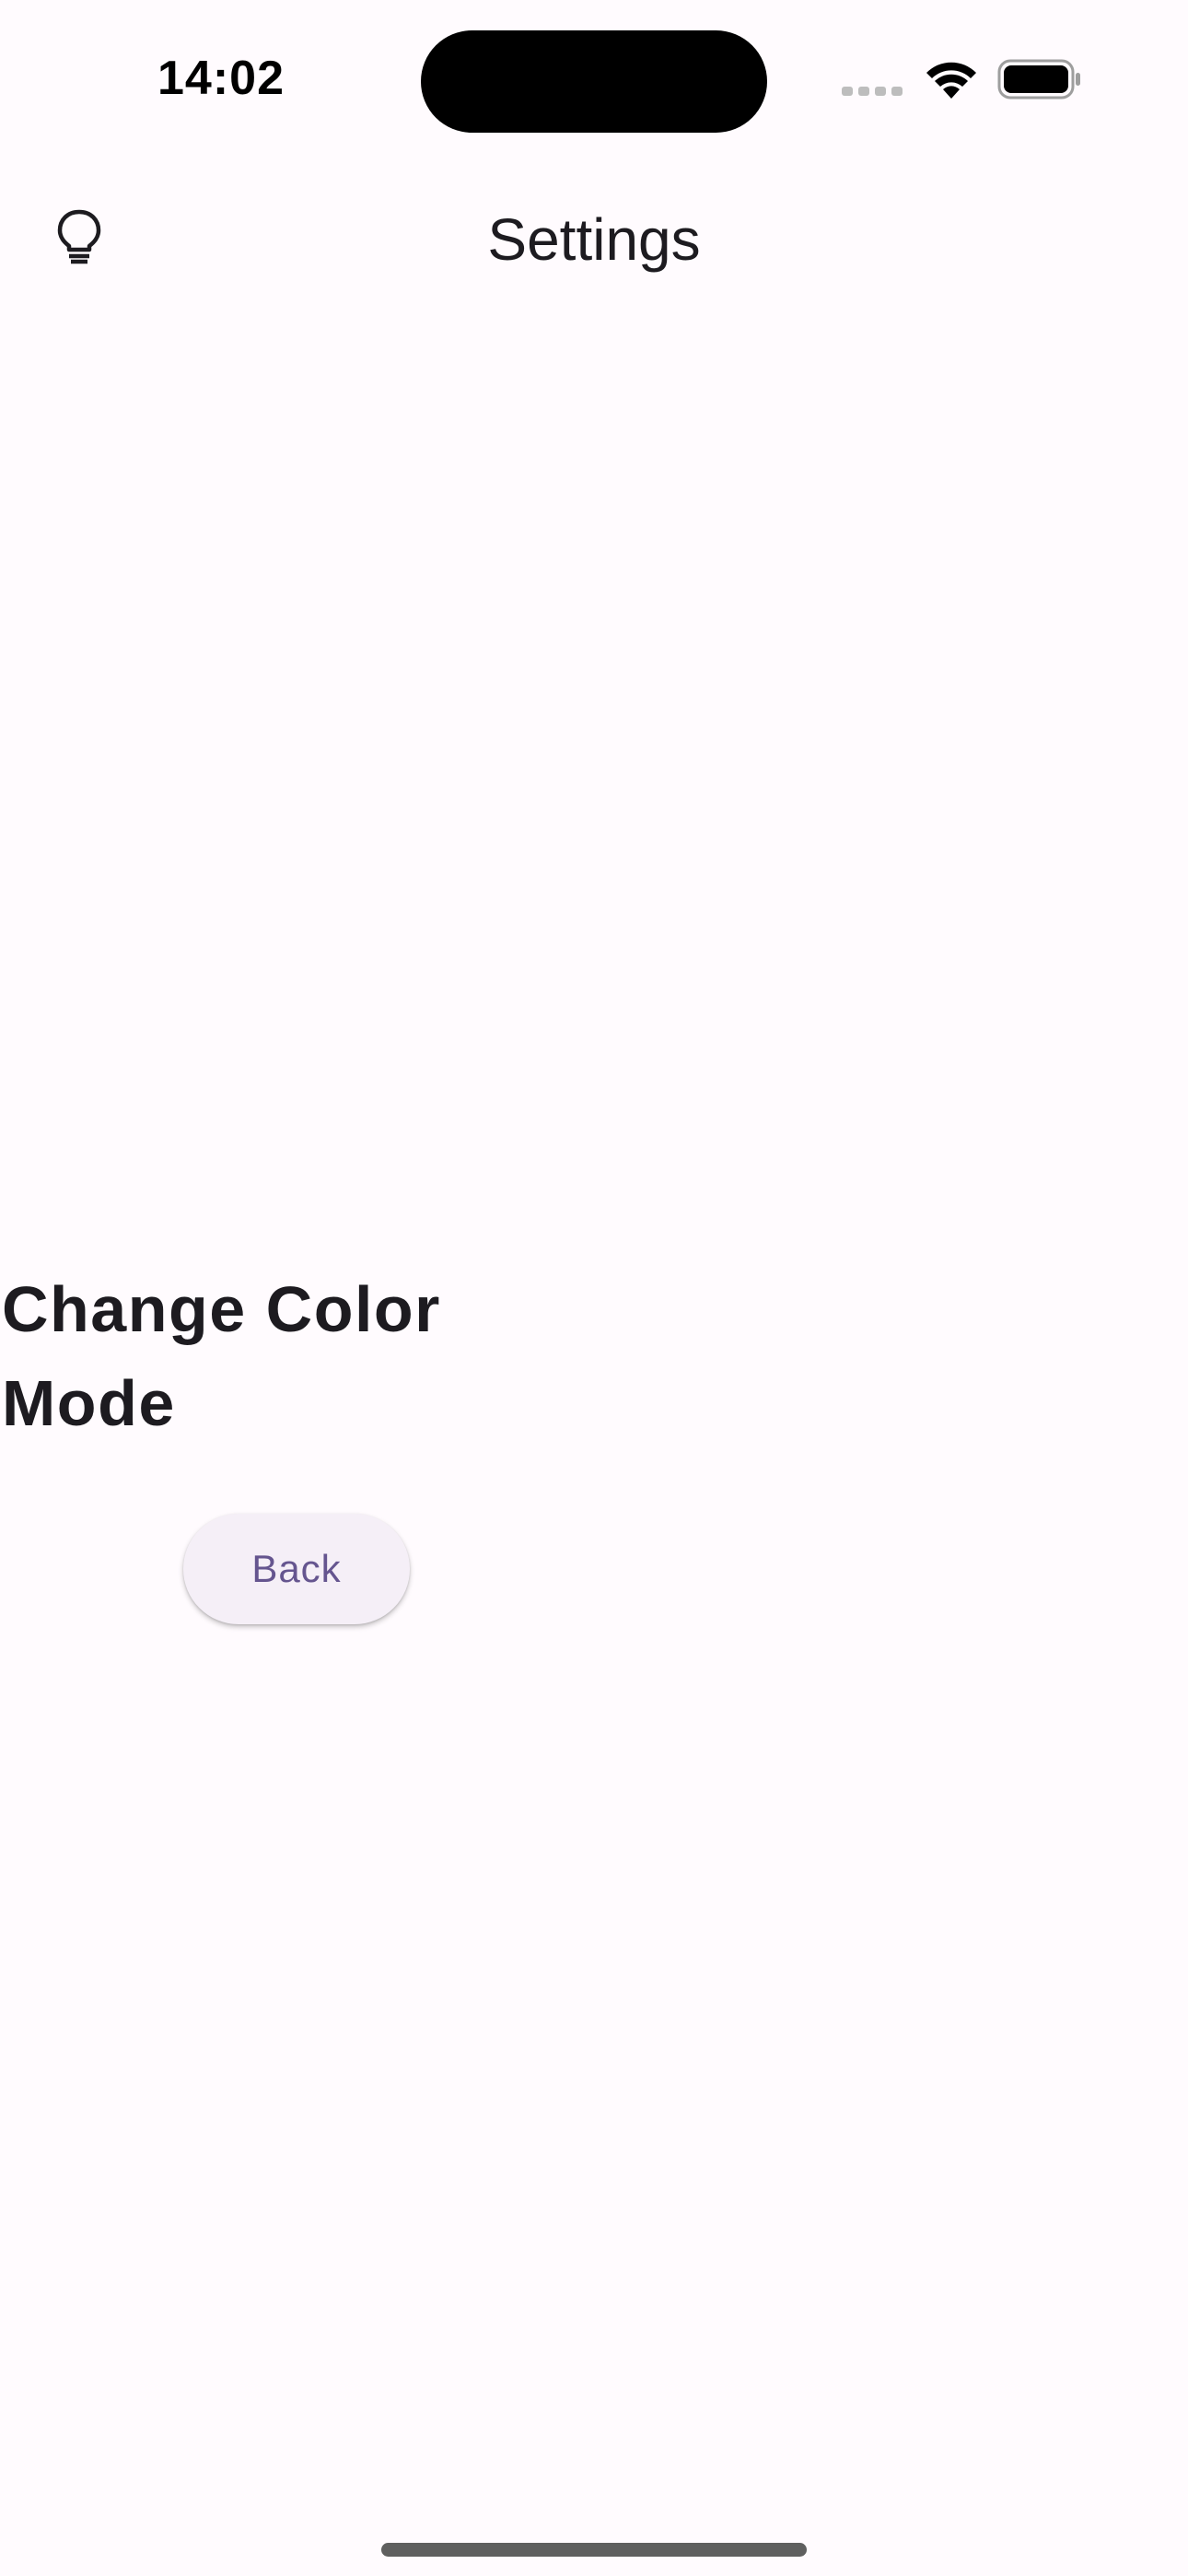 Image resolution: width=1188 pixels, height=2576 pixels. I want to click on status-time: 14:02, so click(221, 78).